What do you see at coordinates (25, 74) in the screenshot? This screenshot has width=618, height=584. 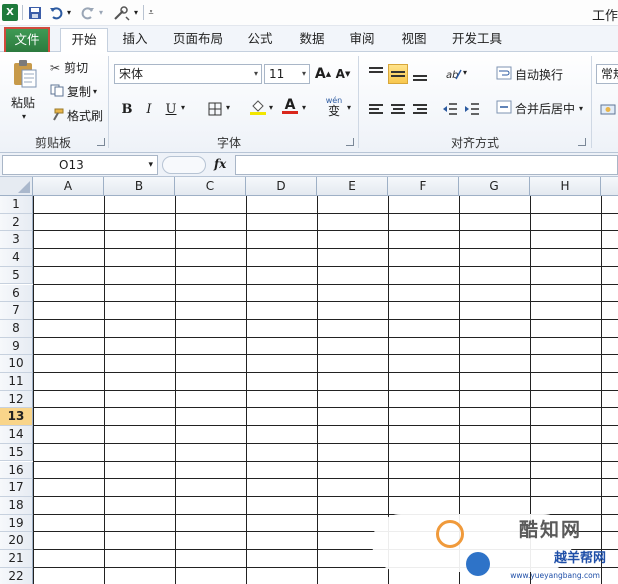 I see `paste-icon` at bounding box center [25, 74].